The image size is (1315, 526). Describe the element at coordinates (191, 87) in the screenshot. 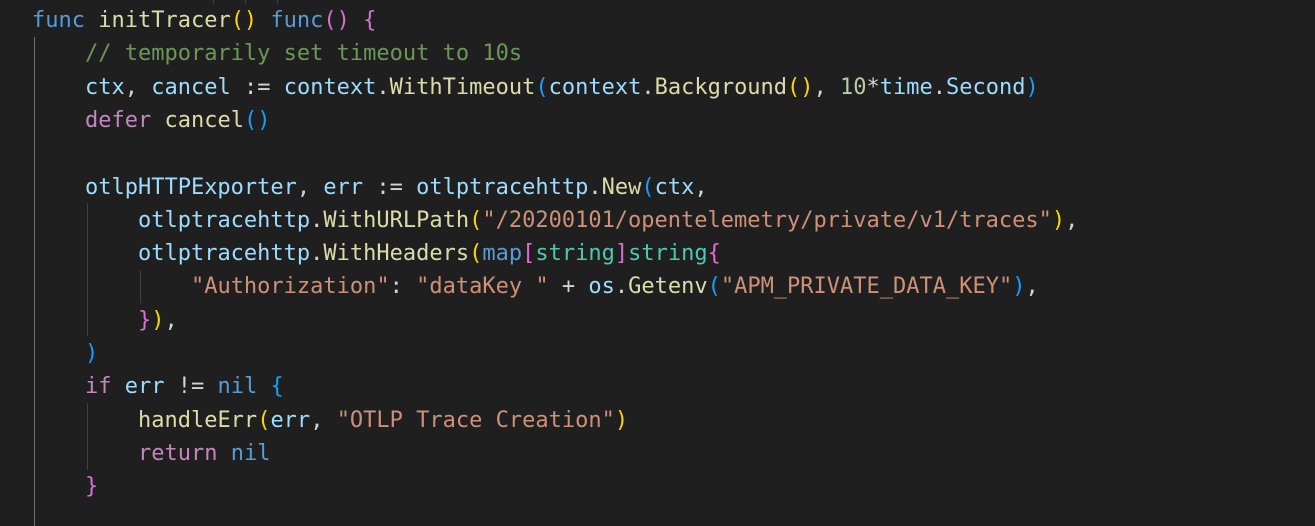

I see `code-token: cancel` at that location.